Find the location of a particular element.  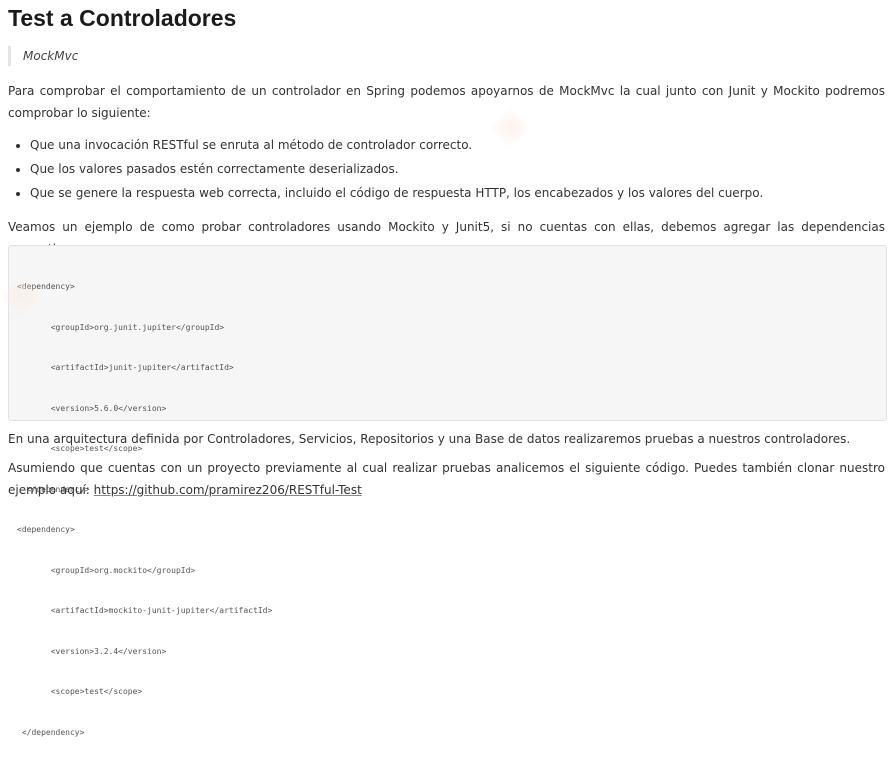

code-line: <artifactId>junit-jupiter</artifactId> is located at coordinates (125, 367).